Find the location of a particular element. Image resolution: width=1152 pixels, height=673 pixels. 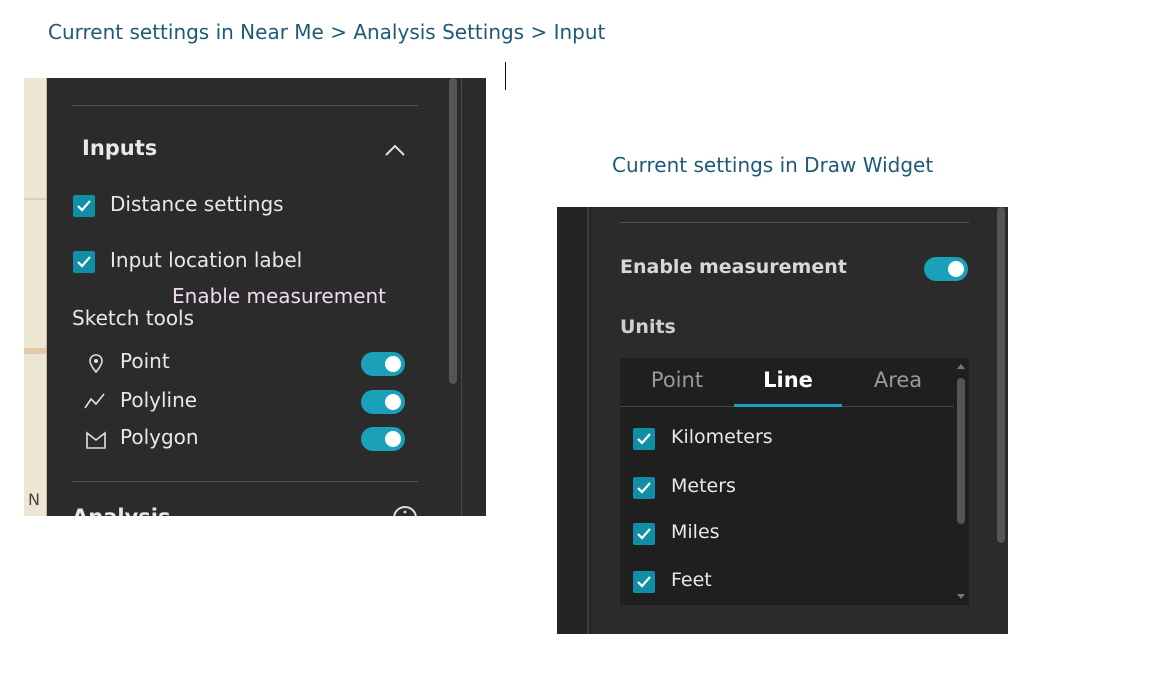

tab-line: Line is located at coordinates (788, 382).